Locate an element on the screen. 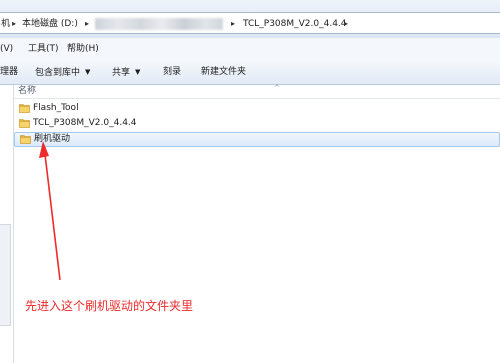  address-bar: 机 ▸ 本地磁盘 (D:) ▸ ▸ TCL_P308M_V2.0_4.4.4 ▸ is located at coordinates (250, 19).